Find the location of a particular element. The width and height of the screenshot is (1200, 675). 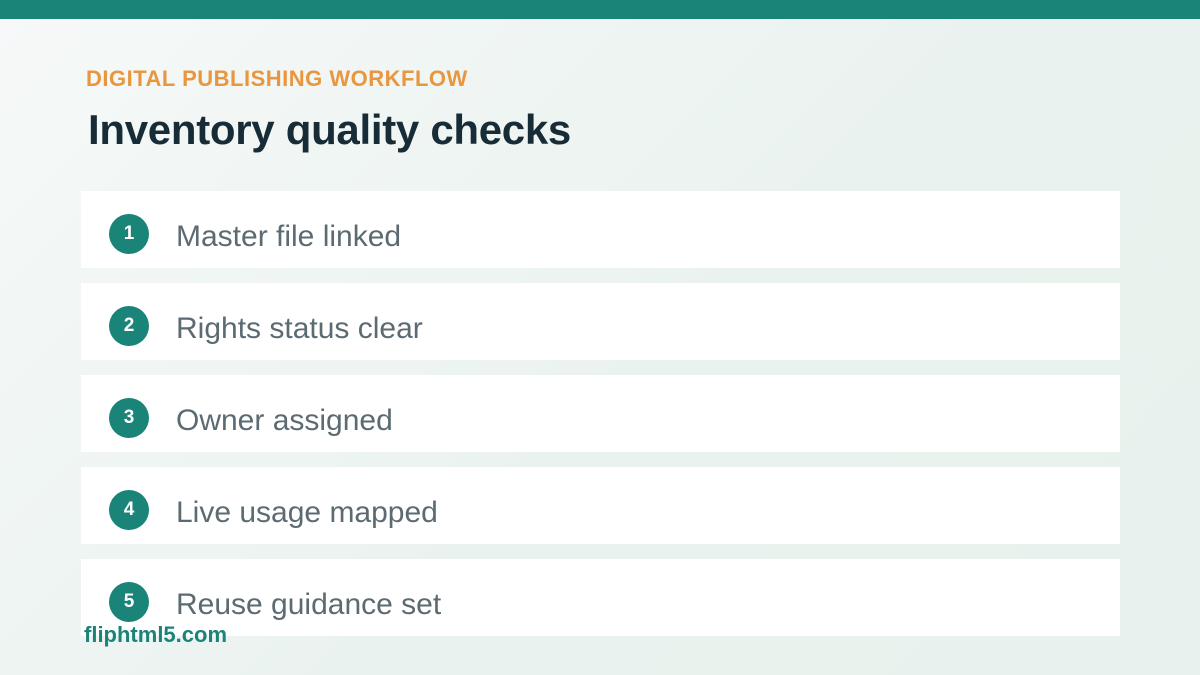

check-item-3: 3 Owner assigned is located at coordinates (600, 413).